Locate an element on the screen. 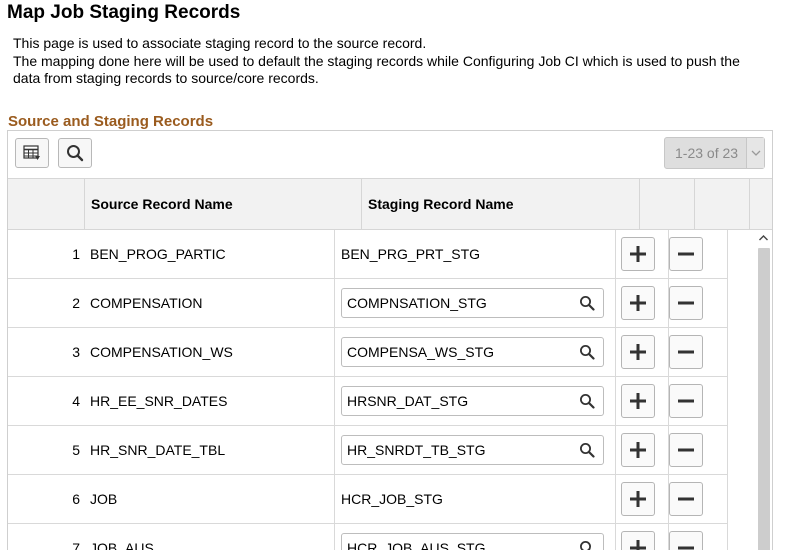  chevron-up-icon is located at coordinates (763, 238).